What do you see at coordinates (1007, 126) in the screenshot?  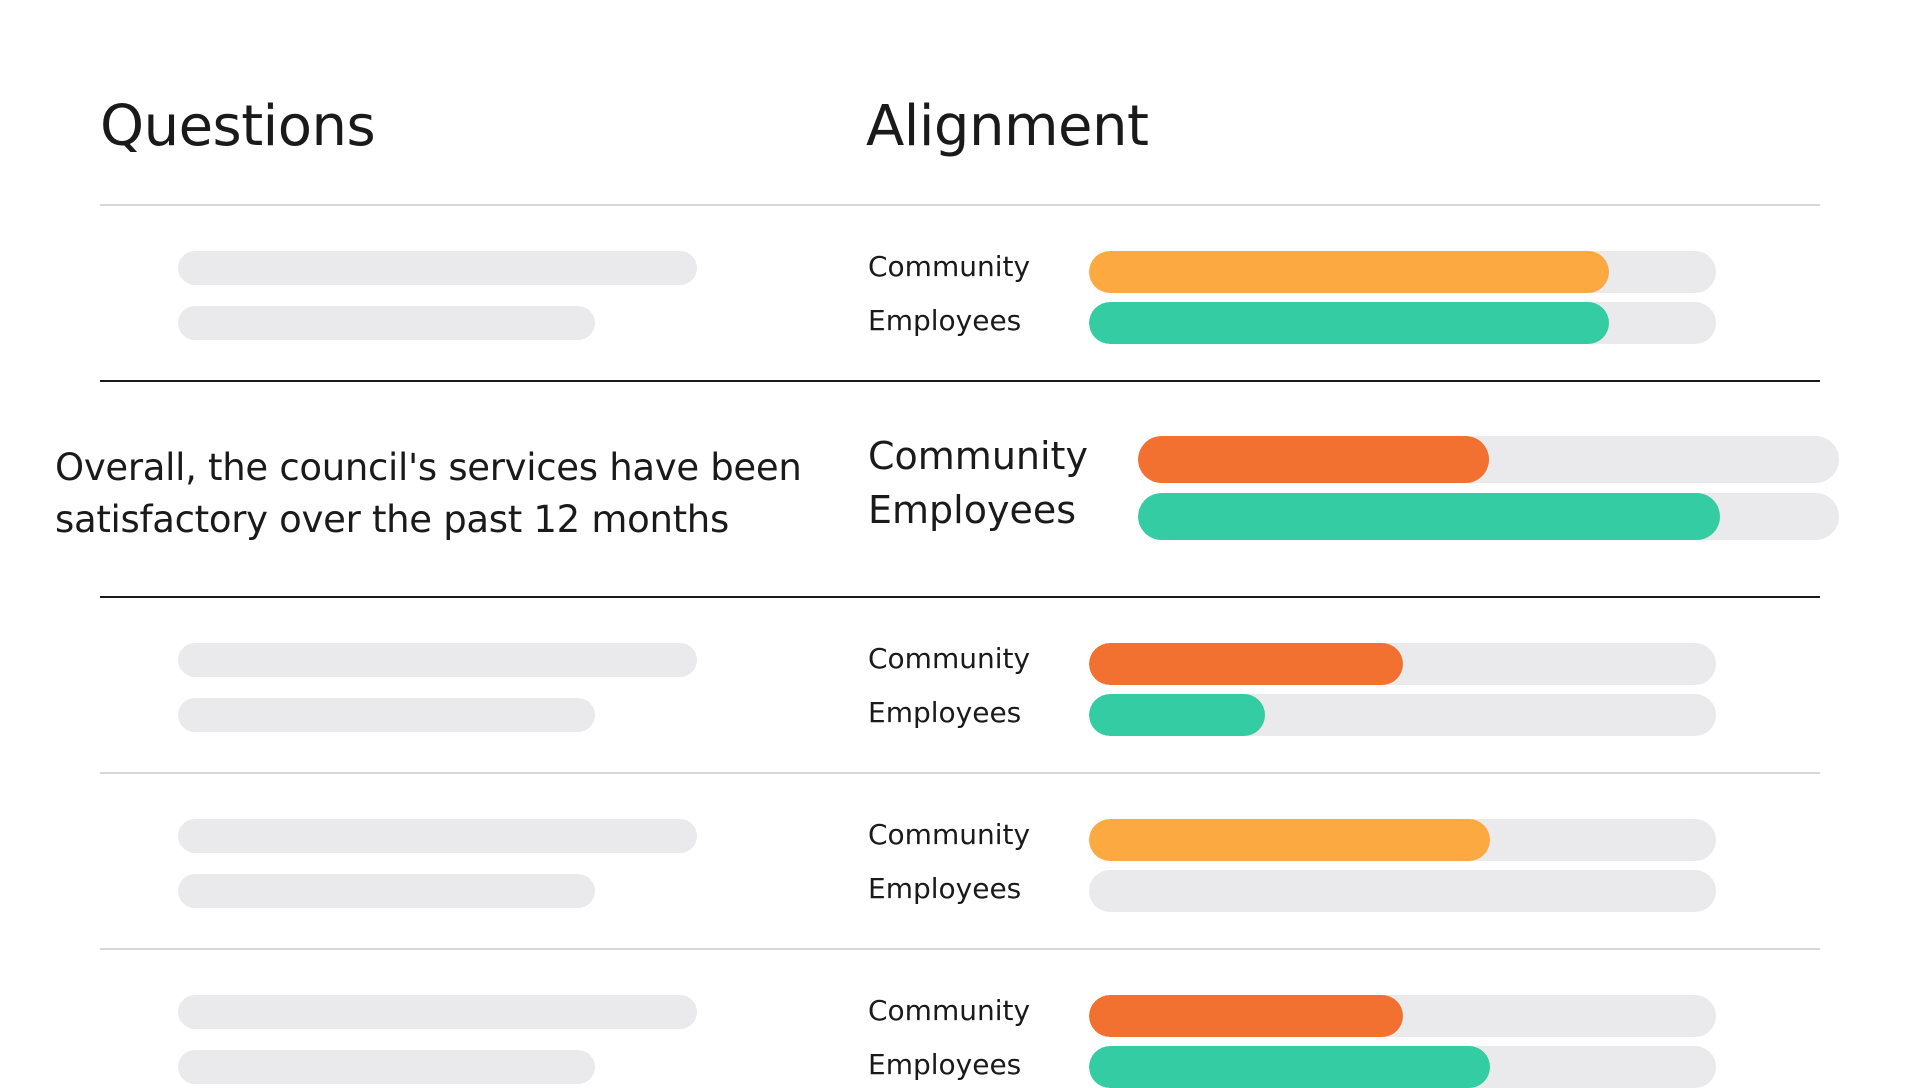 I see `alignment-header: Alignment` at bounding box center [1007, 126].